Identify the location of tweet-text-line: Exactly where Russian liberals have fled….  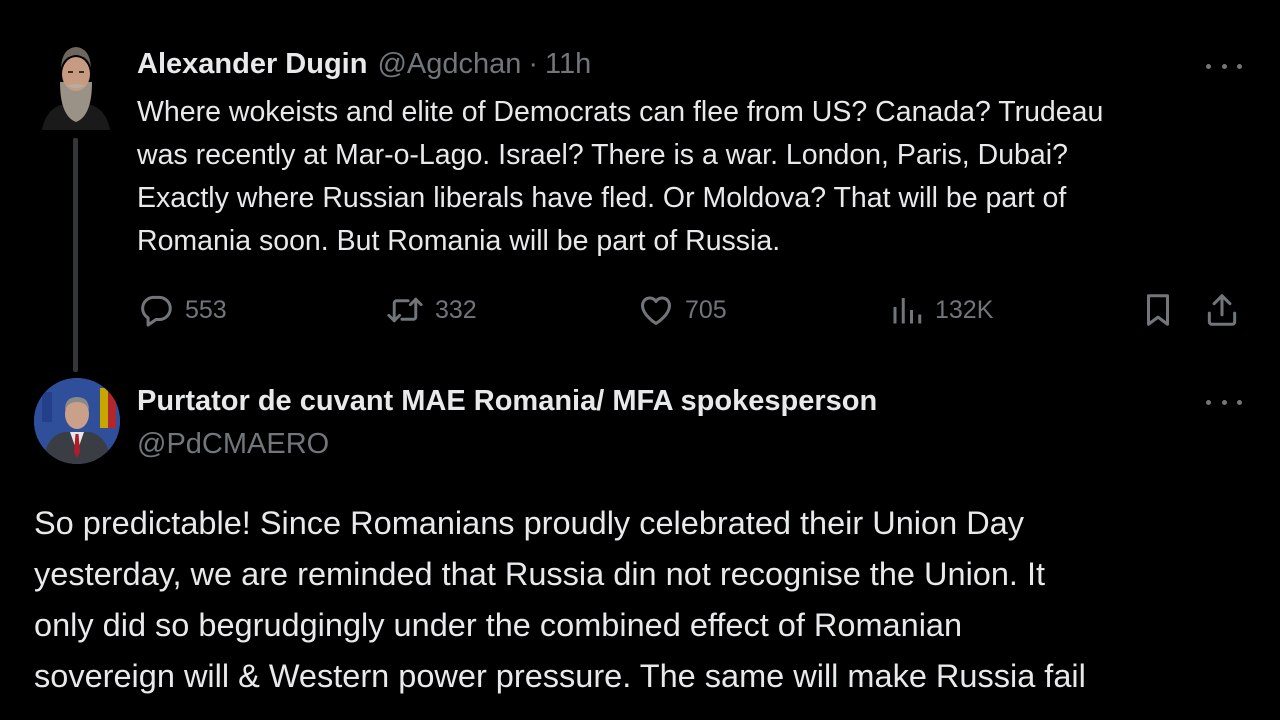
(602, 198).